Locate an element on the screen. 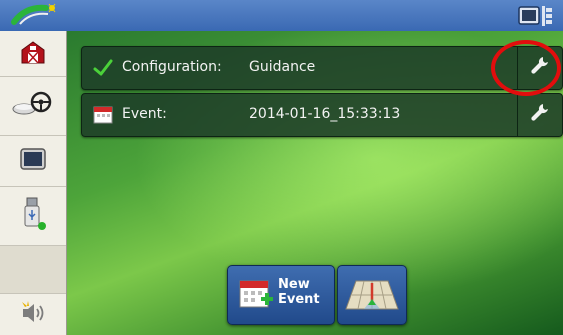 Image resolution: width=563 pixels, height=335 pixels. usb-drive-icon is located at coordinates (33, 216).